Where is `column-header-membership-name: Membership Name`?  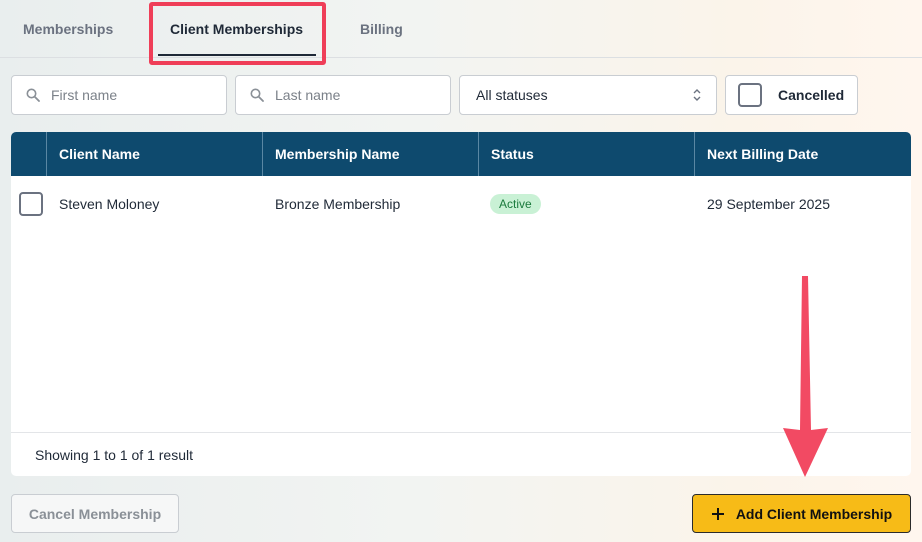
column-header-membership-name: Membership Name is located at coordinates (370, 154).